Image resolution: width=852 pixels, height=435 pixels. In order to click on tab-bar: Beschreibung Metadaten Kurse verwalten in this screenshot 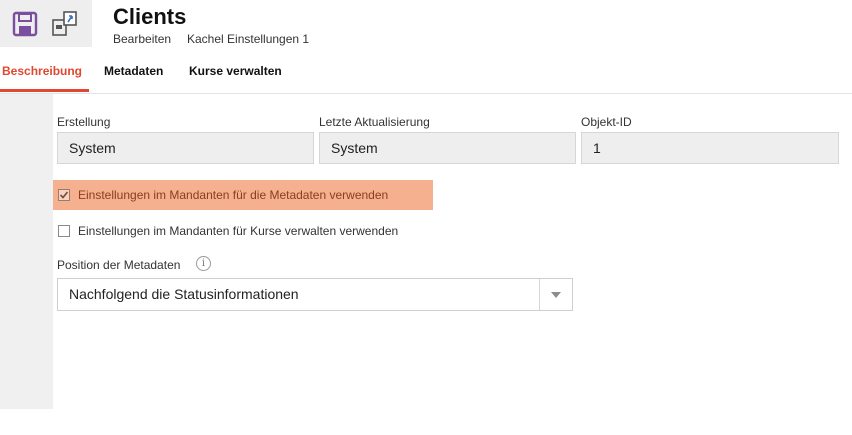, I will do `click(426, 75)`.